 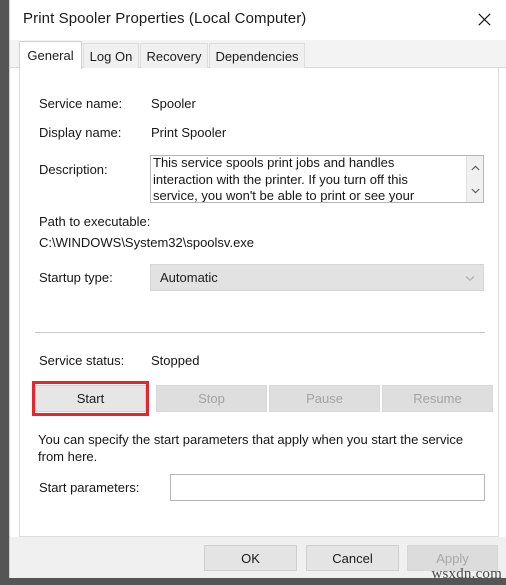 What do you see at coordinates (73, 169) in the screenshot?
I see `description-label: Description:` at bounding box center [73, 169].